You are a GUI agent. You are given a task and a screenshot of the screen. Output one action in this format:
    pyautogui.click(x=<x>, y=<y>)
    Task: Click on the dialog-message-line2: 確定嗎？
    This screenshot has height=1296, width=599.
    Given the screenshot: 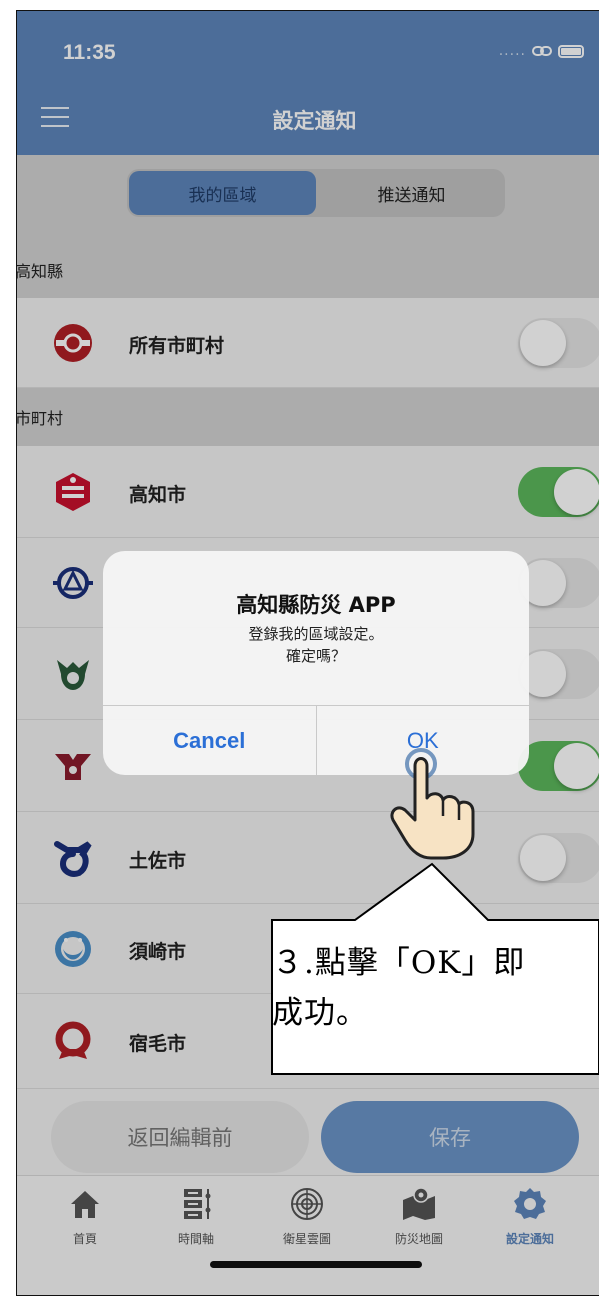 What is the action you would take?
    pyautogui.click(x=315, y=656)
    